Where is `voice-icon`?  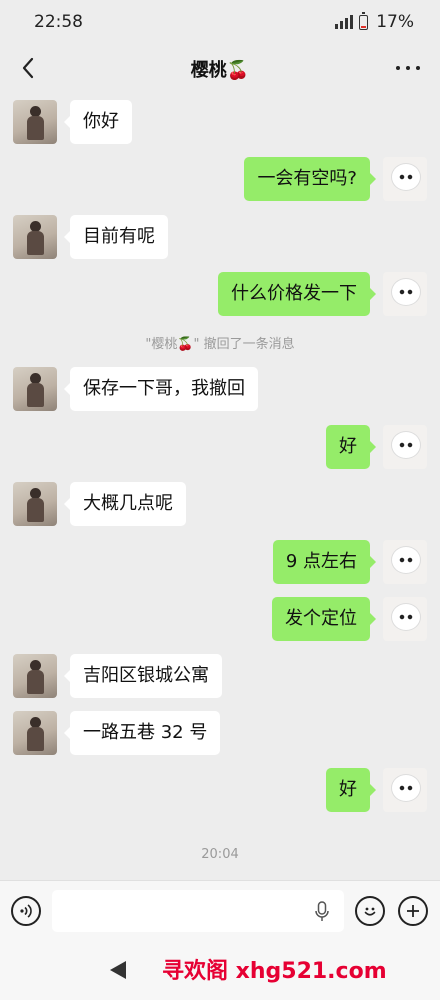
voice-icon is located at coordinates (26, 911).